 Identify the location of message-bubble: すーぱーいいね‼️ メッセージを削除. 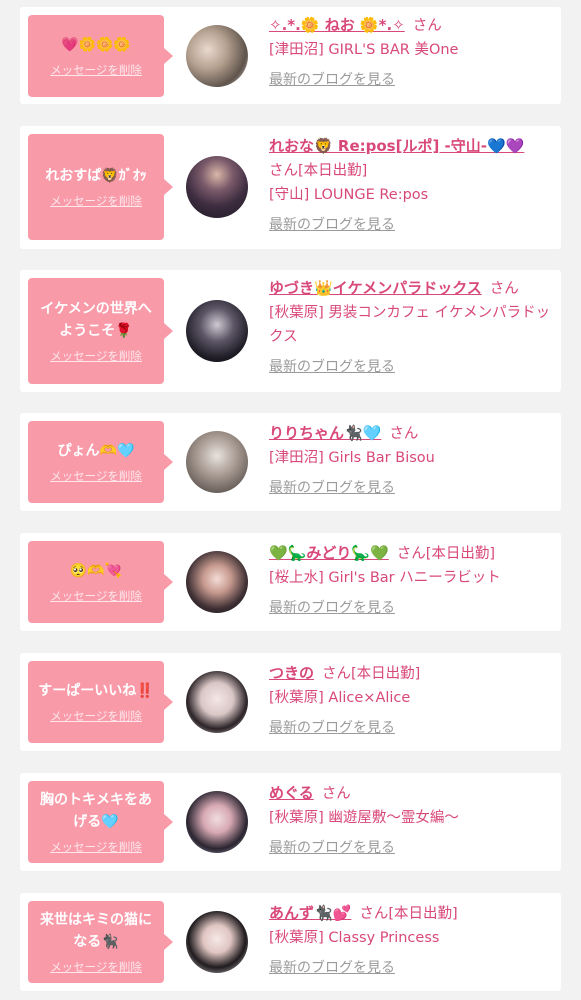
(100, 702).